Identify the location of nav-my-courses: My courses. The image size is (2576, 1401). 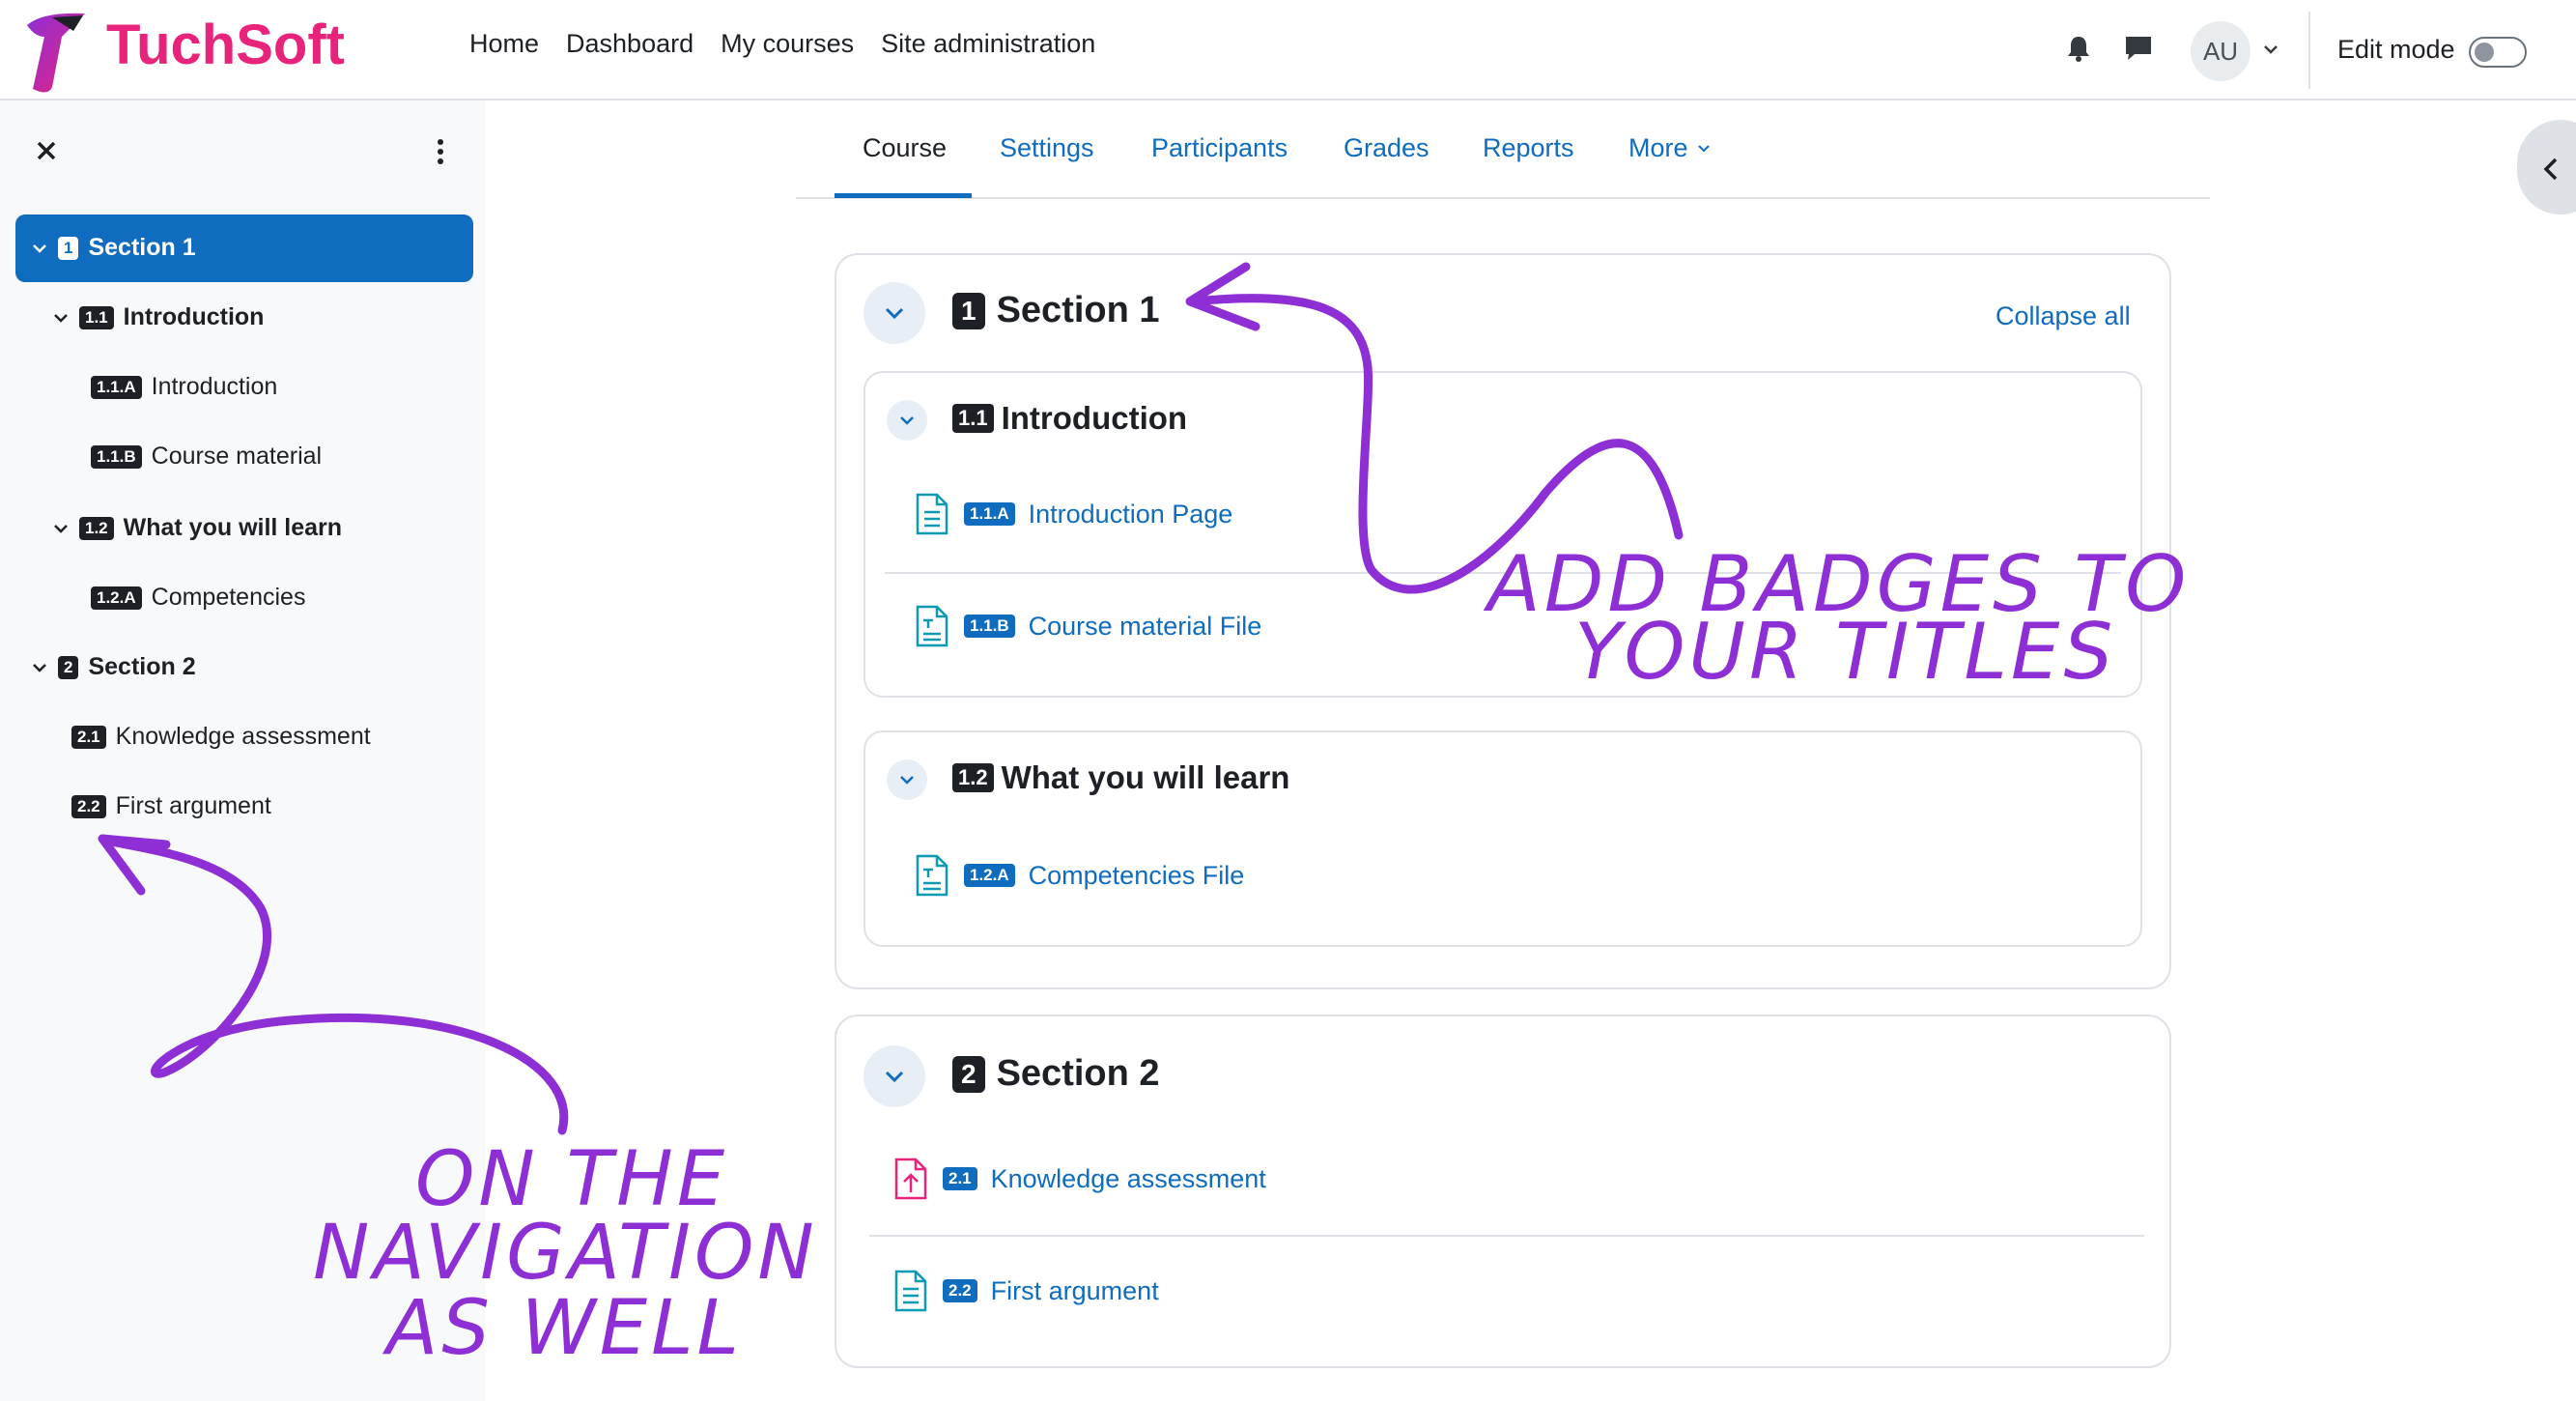
(787, 44).